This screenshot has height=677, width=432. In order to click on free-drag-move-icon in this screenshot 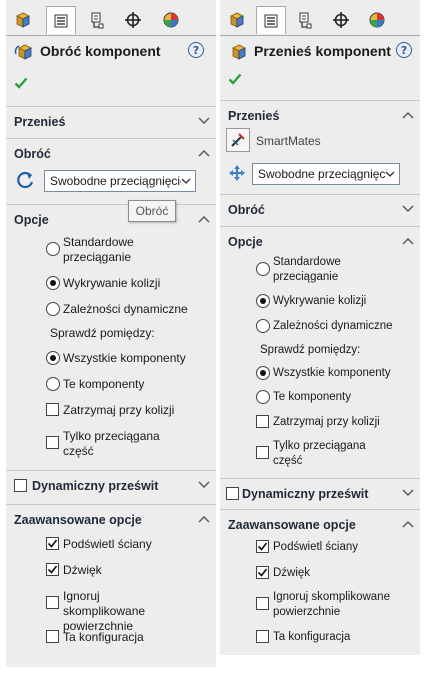, I will do `click(237, 173)`.